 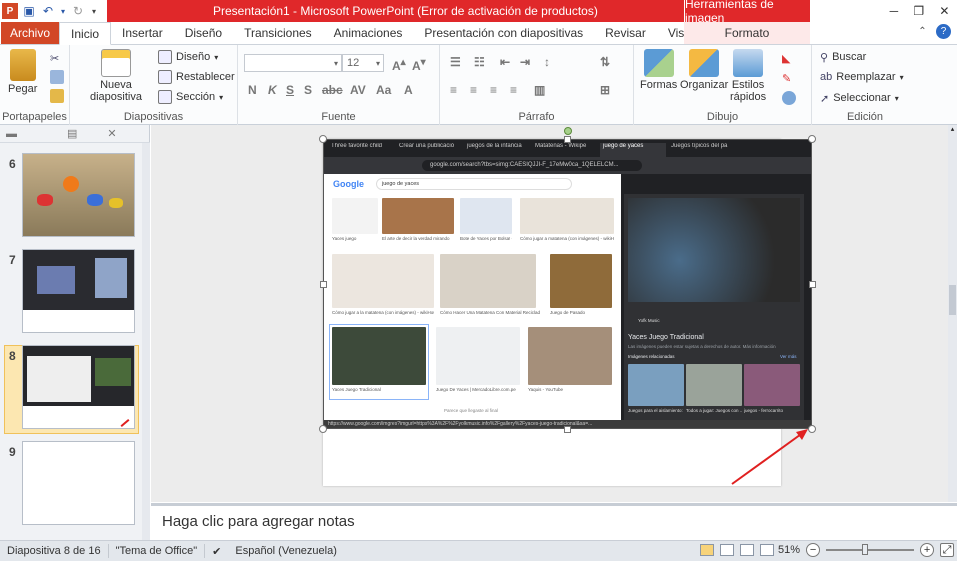 What do you see at coordinates (358, 90) in the screenshot?
I see `spacing-icon: AV` at bounding box center [358, 90].